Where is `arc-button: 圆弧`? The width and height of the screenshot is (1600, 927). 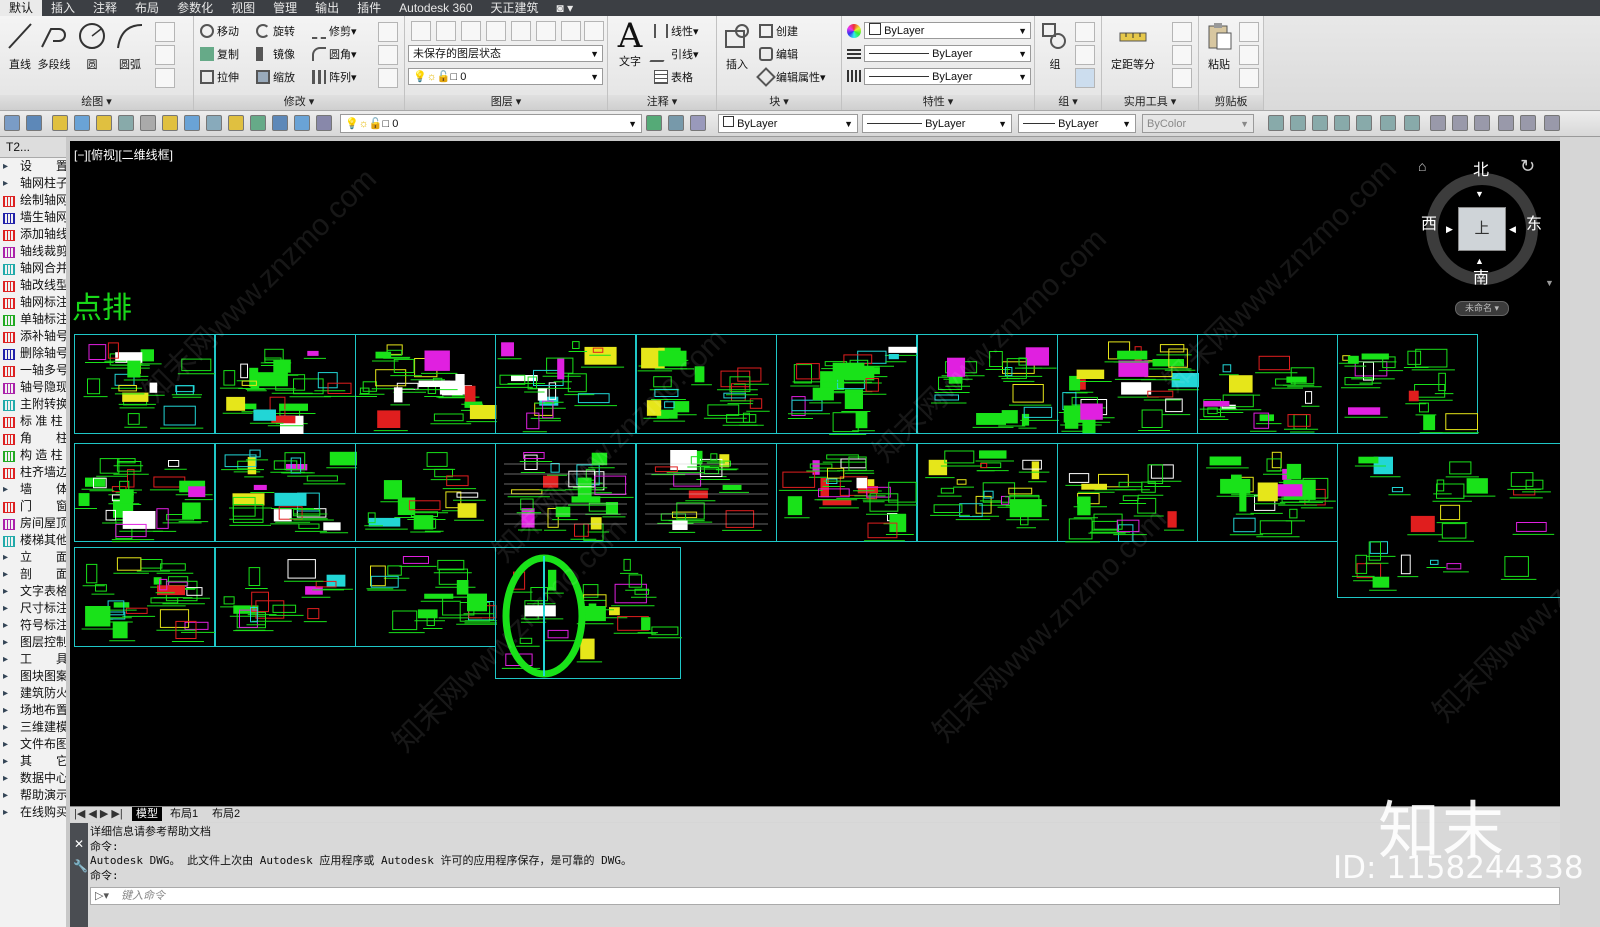
arc-button: 圆弧 is located at coordinates (130, 45).